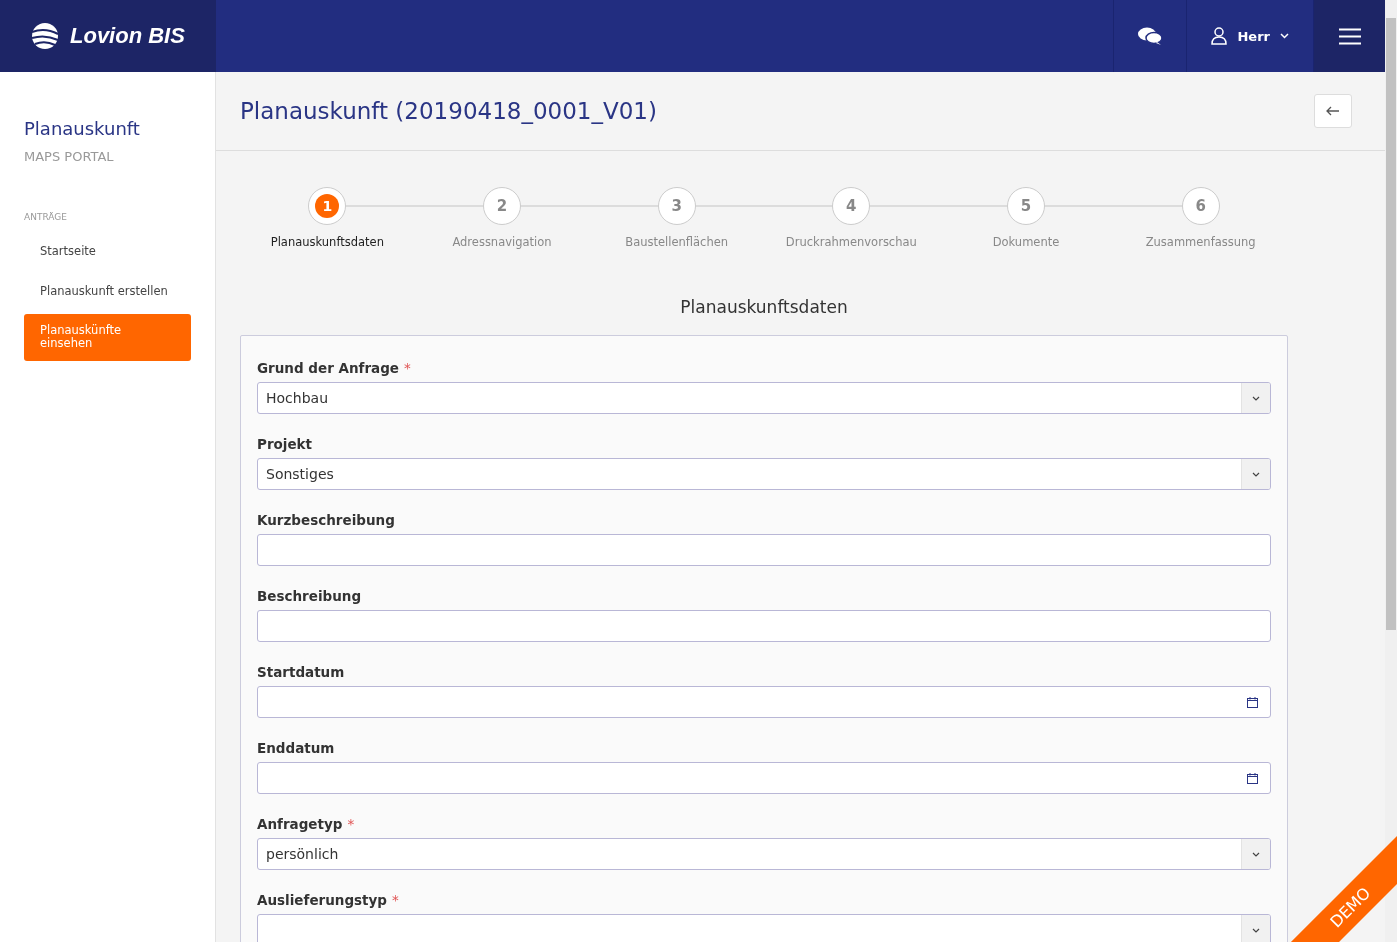  I want to click on select-field: Sonstiges, so click(764, 474).